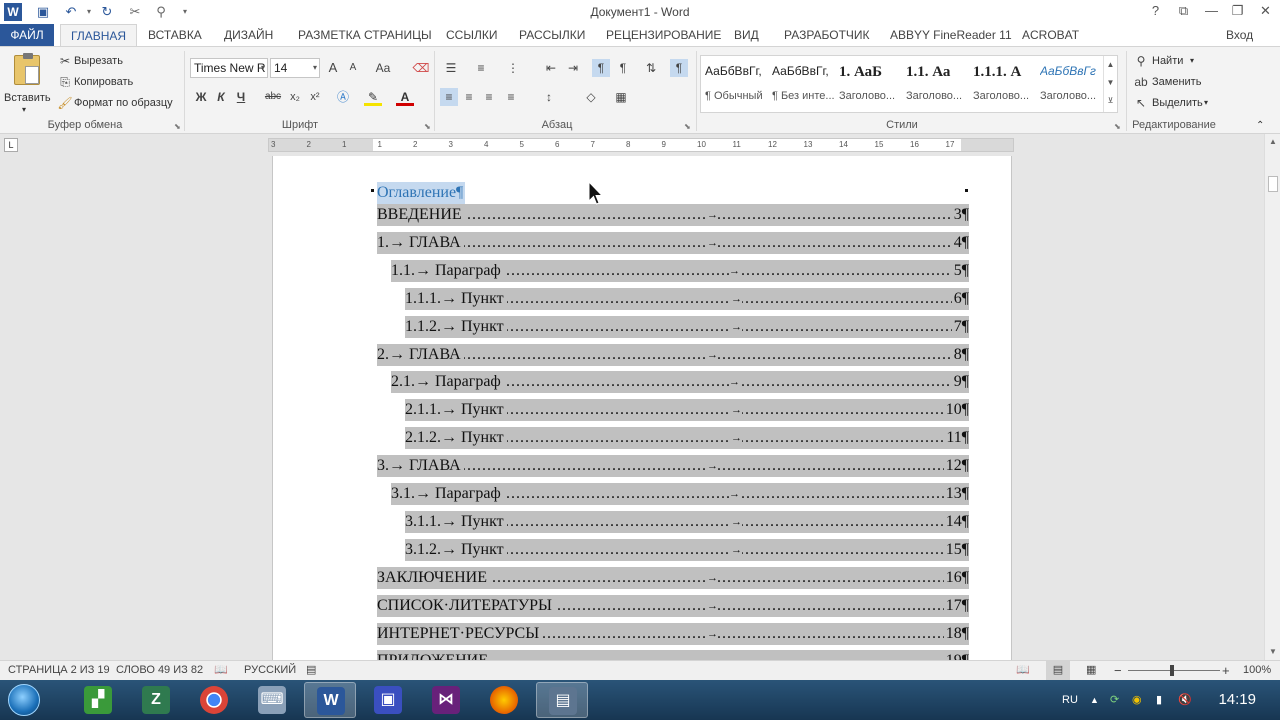 This screenshot has width=1280, height=720. I want to click on read-mode-icon: 📖, so click(1023, 670).